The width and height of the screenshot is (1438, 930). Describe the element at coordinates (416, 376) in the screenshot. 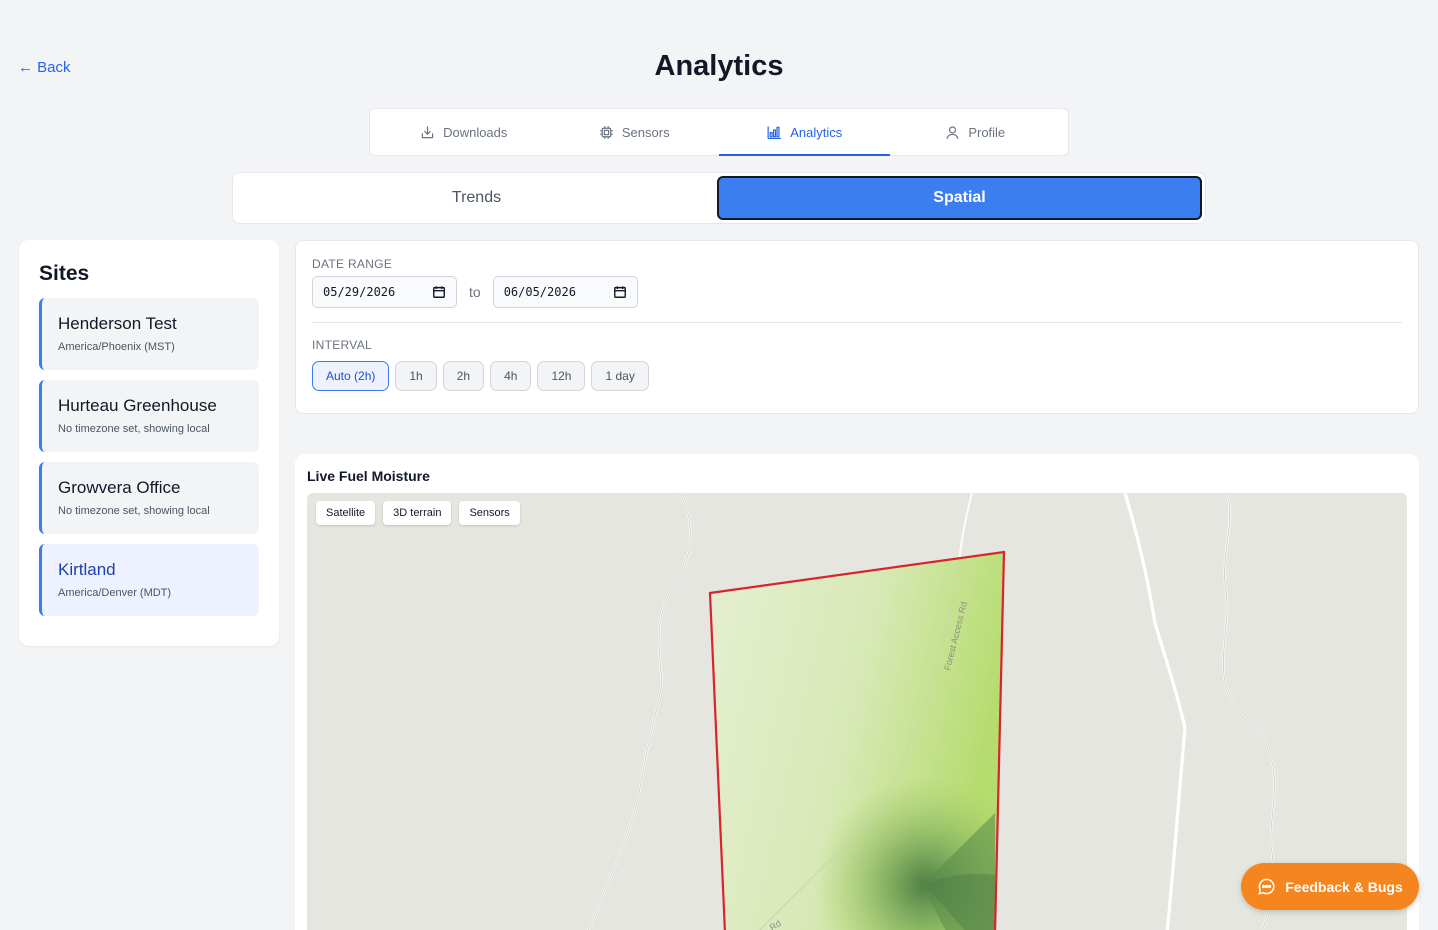

I see `interval-chip-1h: 1h` at that location.